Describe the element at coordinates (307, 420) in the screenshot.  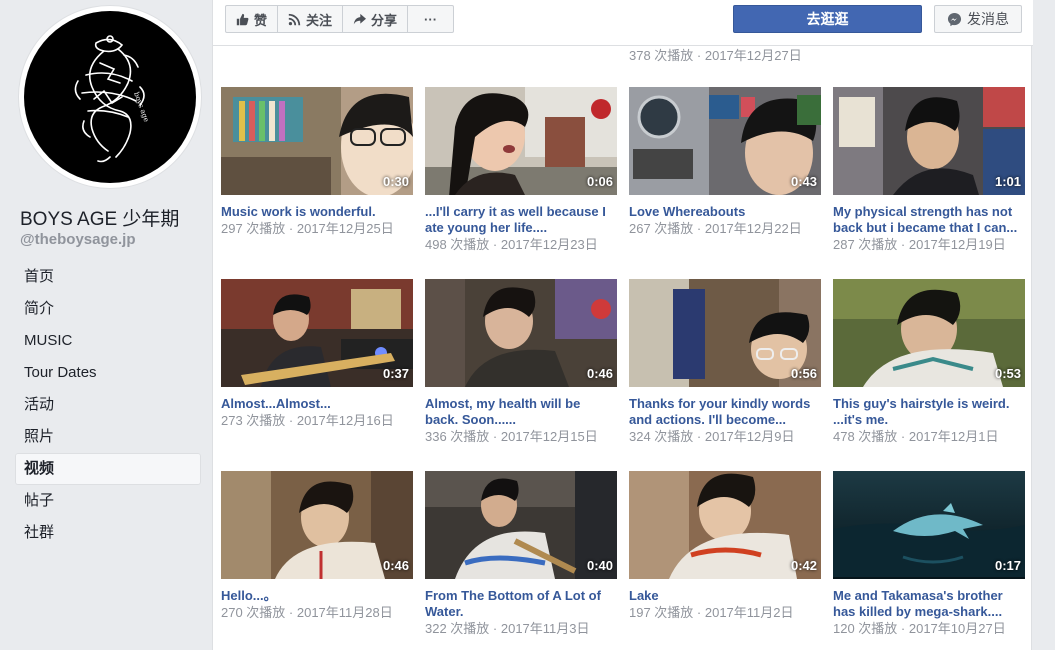
I see `video-meta: 273 次播放 · 2017年12月16日` at that location.